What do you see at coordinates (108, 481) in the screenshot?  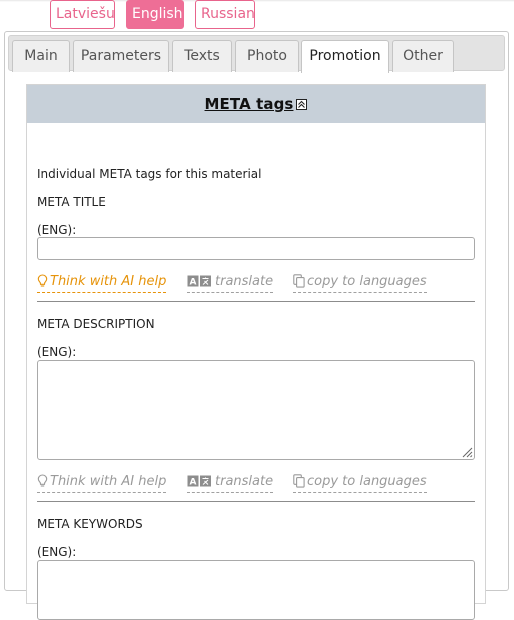 I see `meta-description-ai-help-label: Think with AI help` at bounding box center [108, 481].